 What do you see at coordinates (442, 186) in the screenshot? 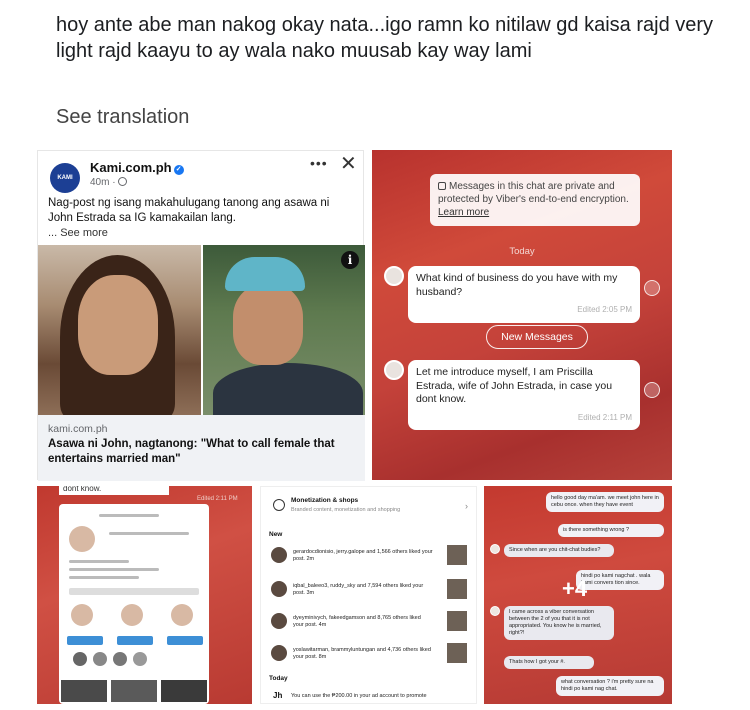
I see `lock-icon` at bounding box center [442, 186].